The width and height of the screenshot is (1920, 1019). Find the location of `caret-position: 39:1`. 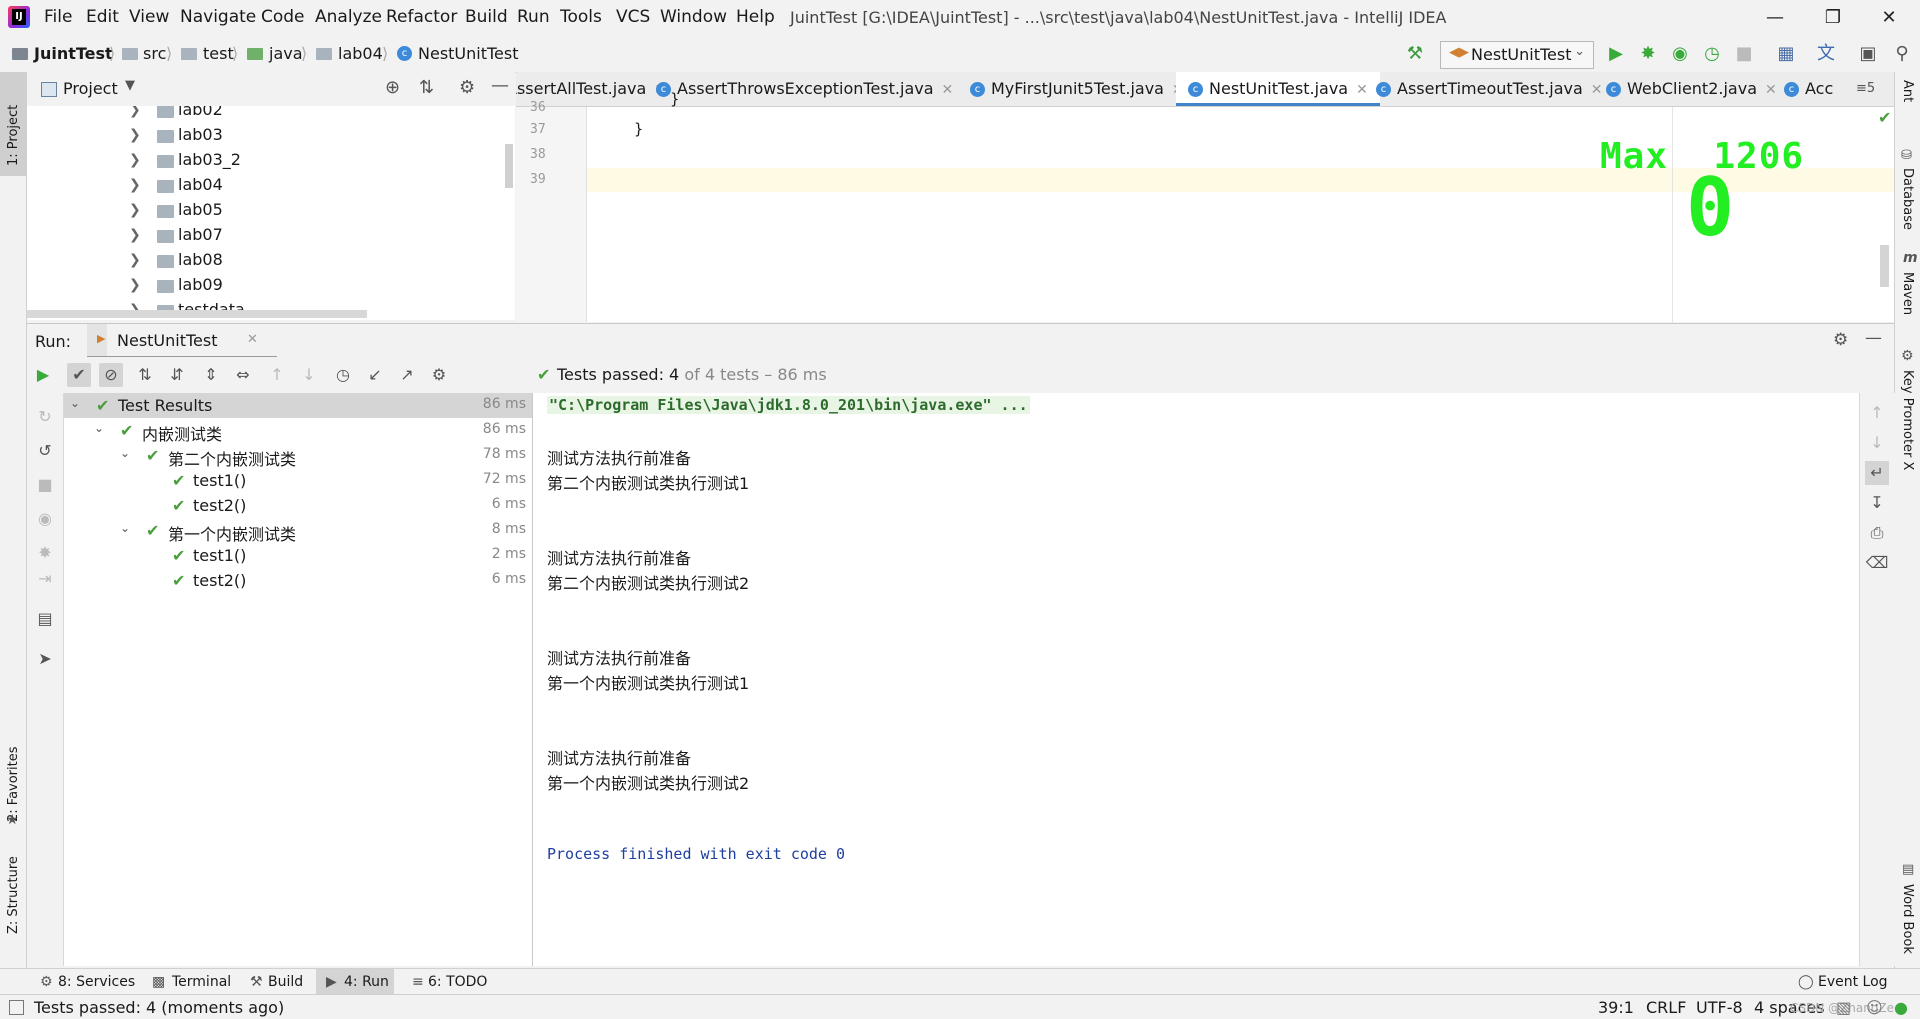

caret-position: 39:1 is located at coordinates (1616, 1007).